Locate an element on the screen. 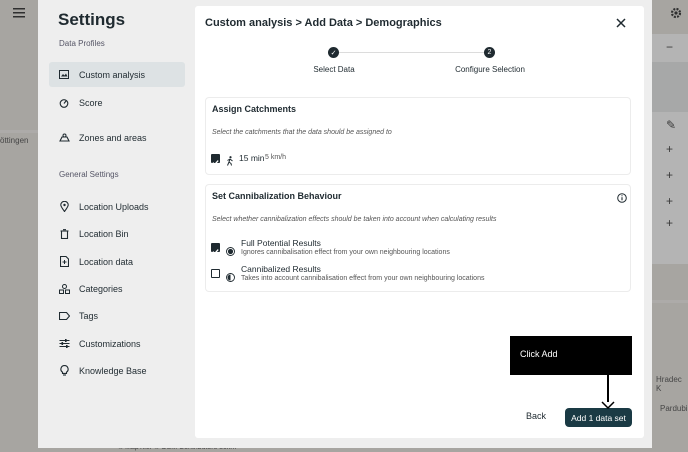  image-icon is located at coordinates (64, 75).